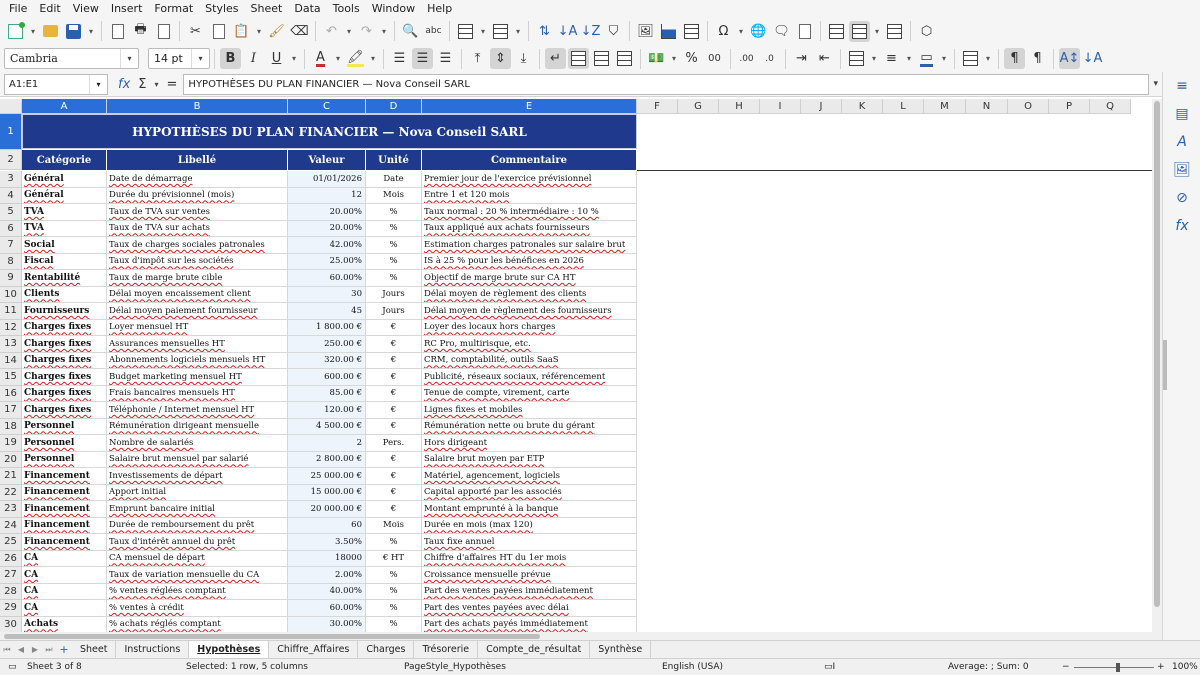 The height and width of the screenshot is (675, 1200). Describe the element at coordinates (11, 360) in the screenshot. I see `row-header: 14` at that location.